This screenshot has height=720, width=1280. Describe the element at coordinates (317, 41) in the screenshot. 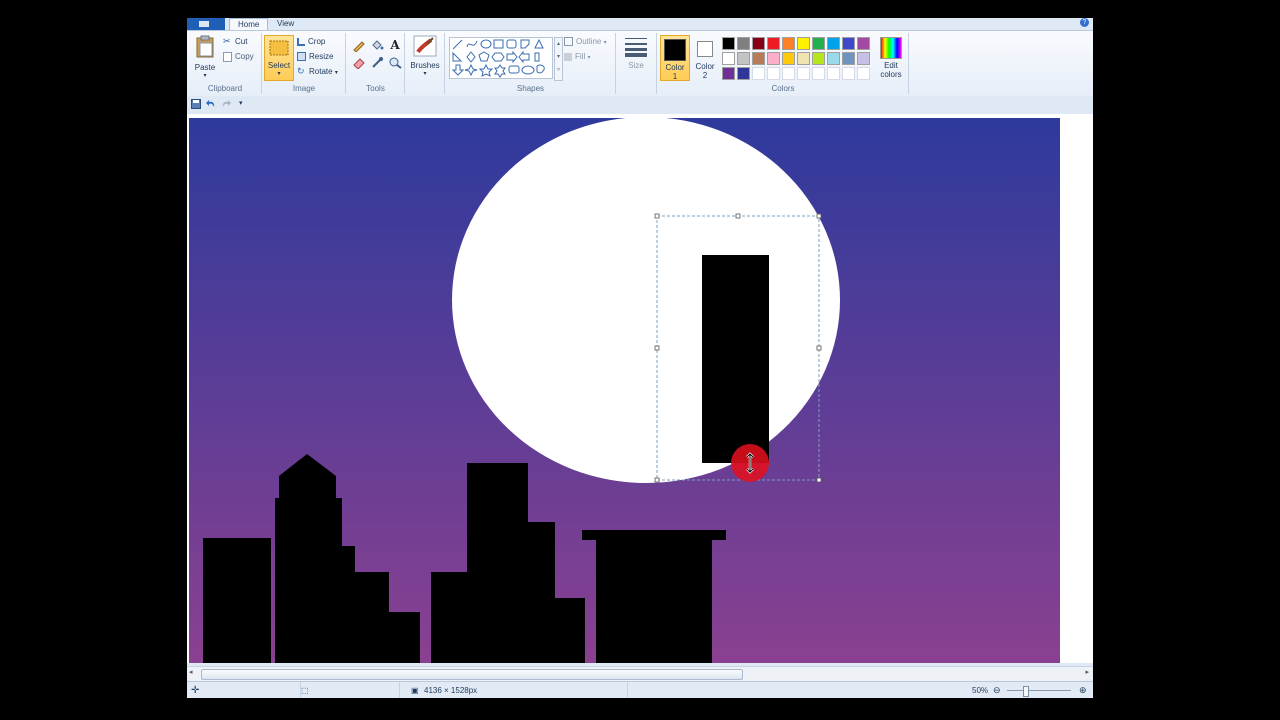

I see `crop-label: Crop` at that location.